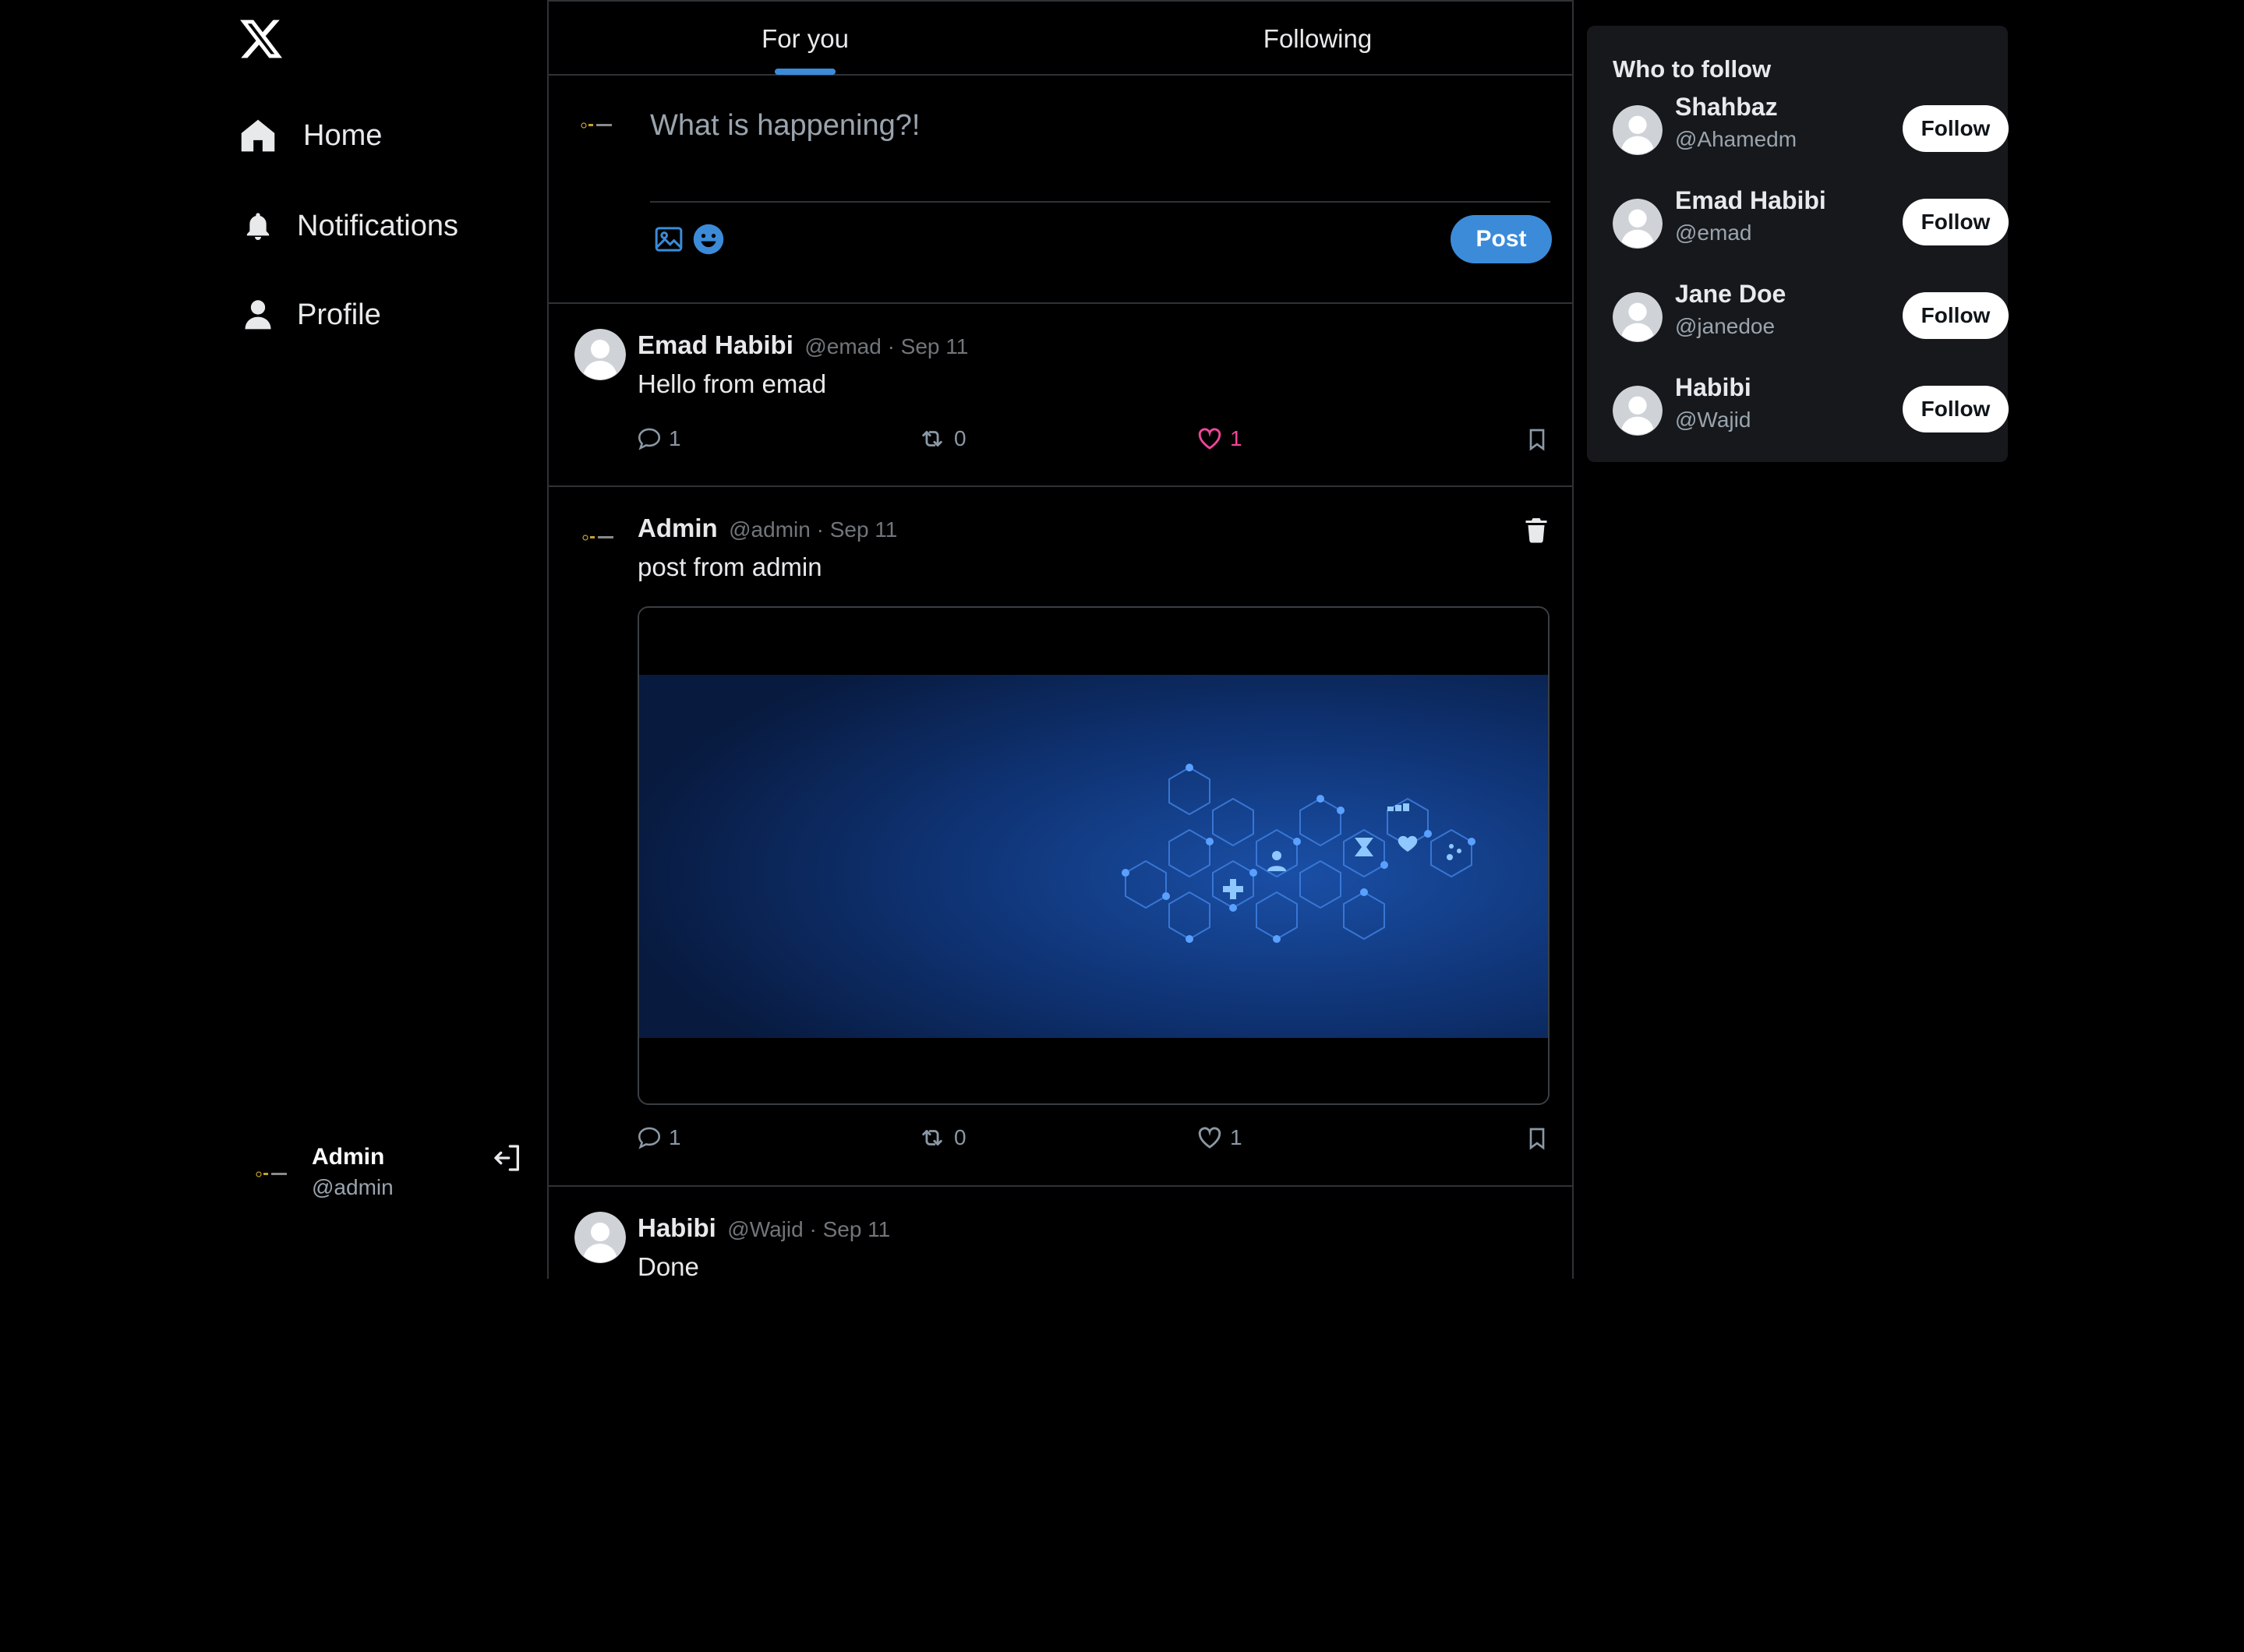 The height and width of the screenshot is (1652, 2244). Describe the element at coordinates (1713, 233) in the screenshot. I see `suggestion-handle: @emad` at that location.